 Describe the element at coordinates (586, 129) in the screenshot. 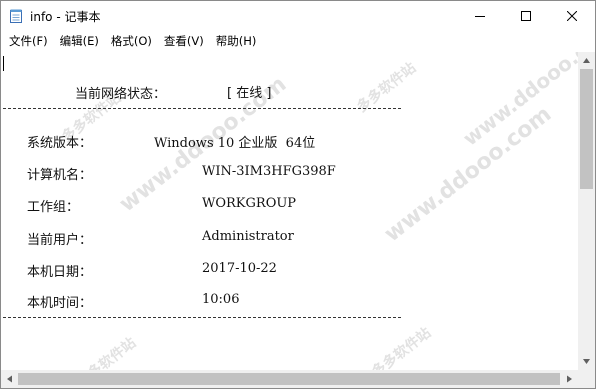

I see `vertical-scroll-thumb` at that location.